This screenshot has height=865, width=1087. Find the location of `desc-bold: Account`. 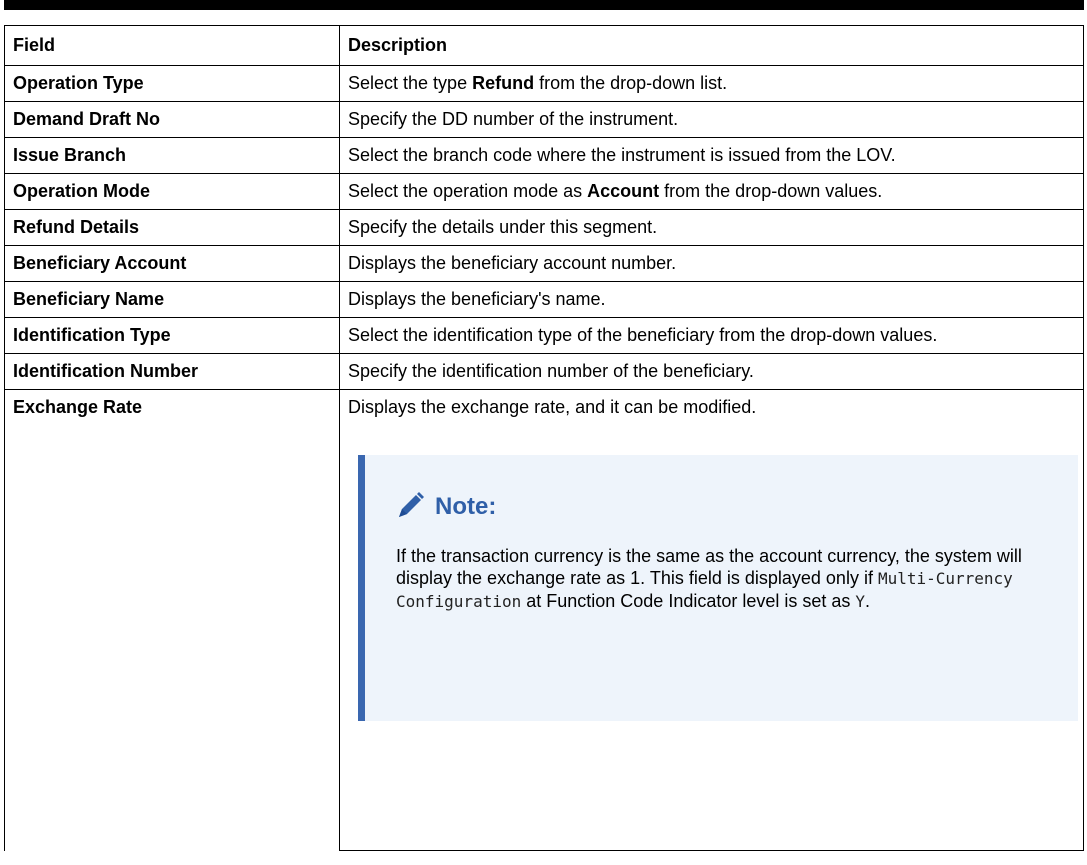

desc-bold: Account is located at coordinates (623, 191).